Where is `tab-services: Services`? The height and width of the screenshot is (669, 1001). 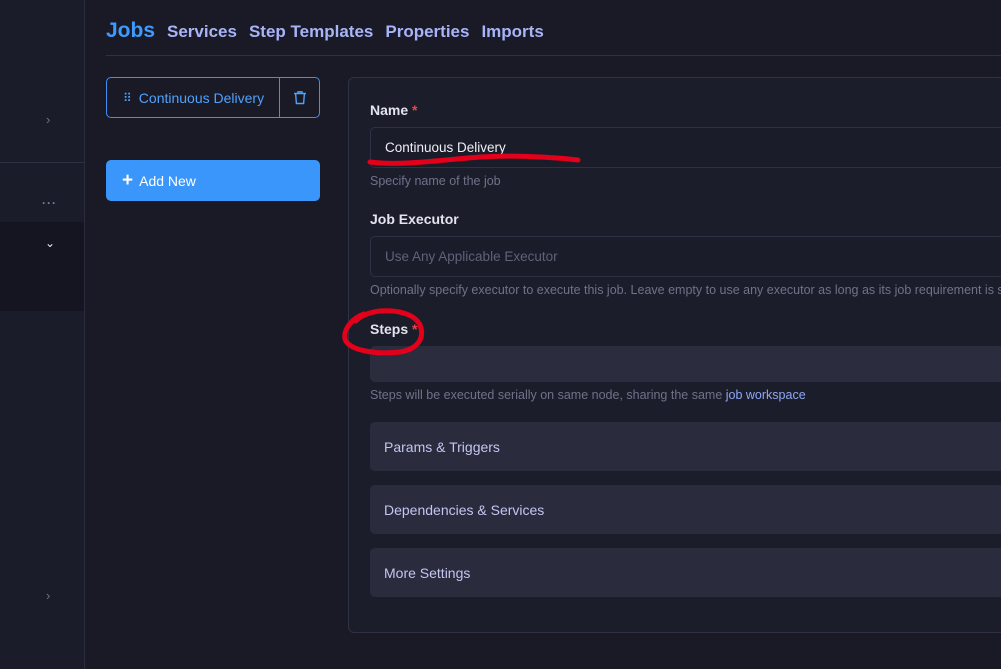 tab-services: Services is located at coordinates (202, 32).